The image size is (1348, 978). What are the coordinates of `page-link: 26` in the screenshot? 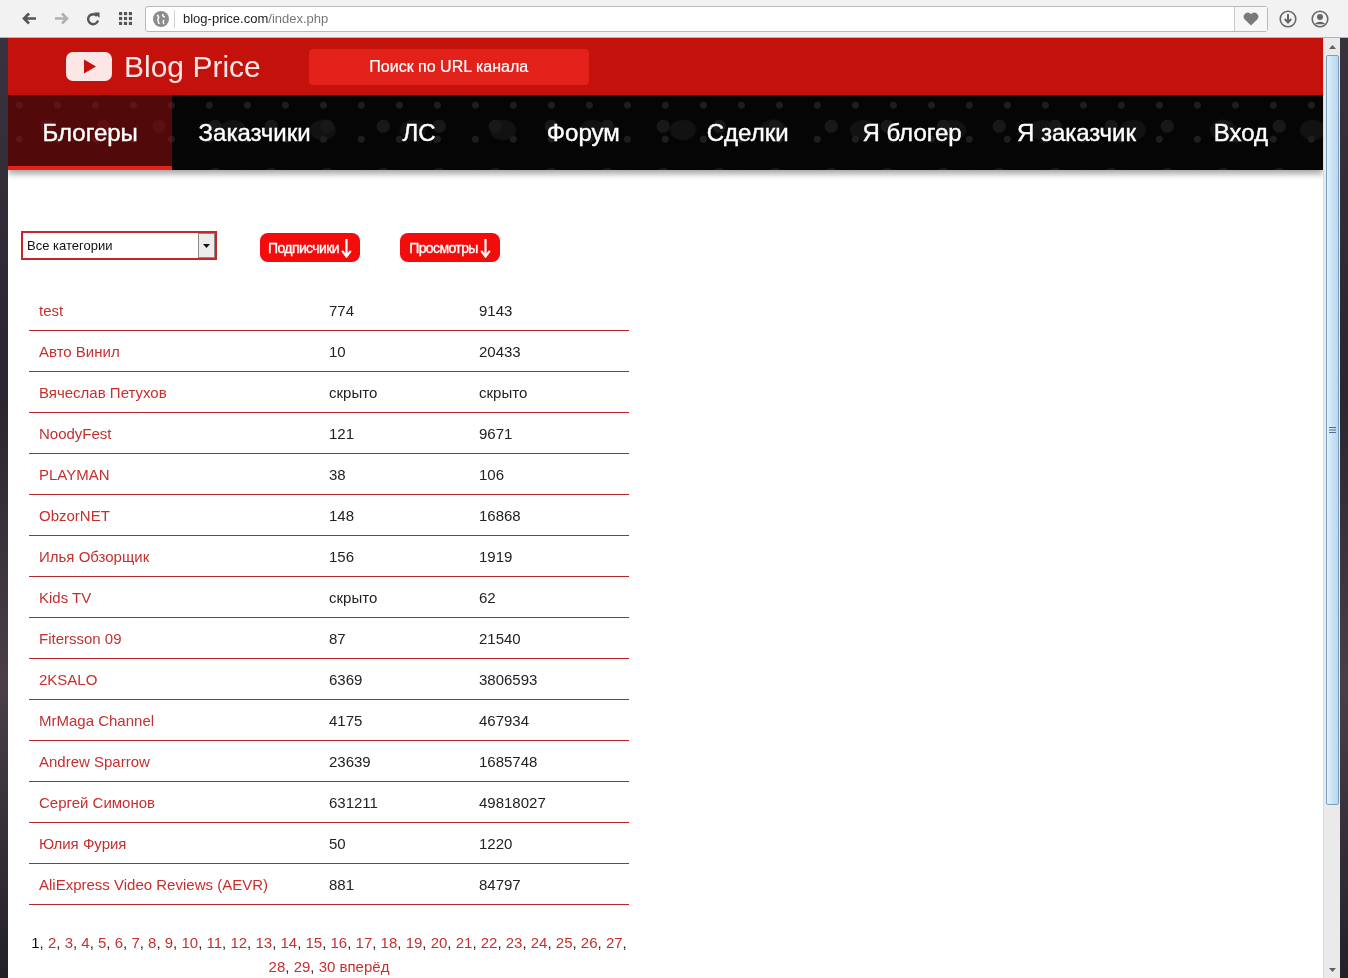 It's located at (589, 942).